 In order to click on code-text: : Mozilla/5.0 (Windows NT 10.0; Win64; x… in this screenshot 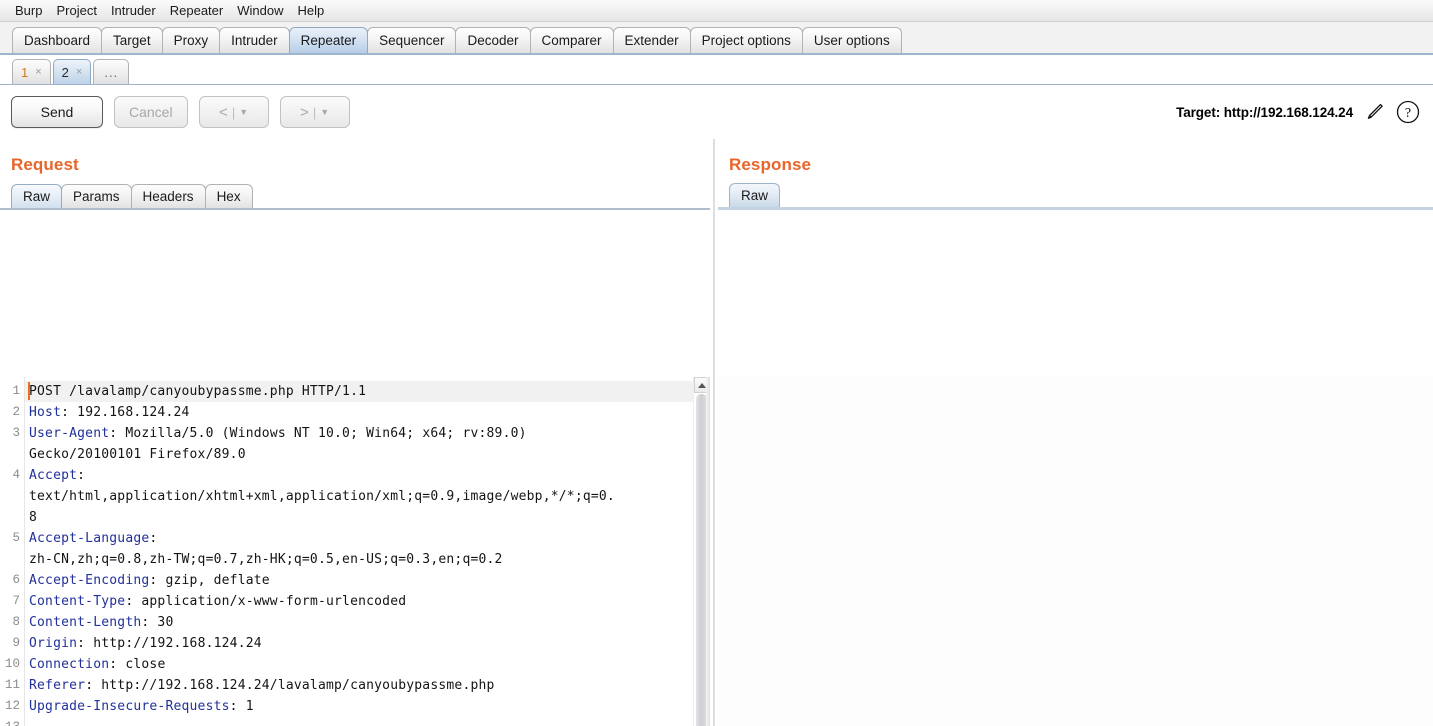, I will do `click(318, 433)`.